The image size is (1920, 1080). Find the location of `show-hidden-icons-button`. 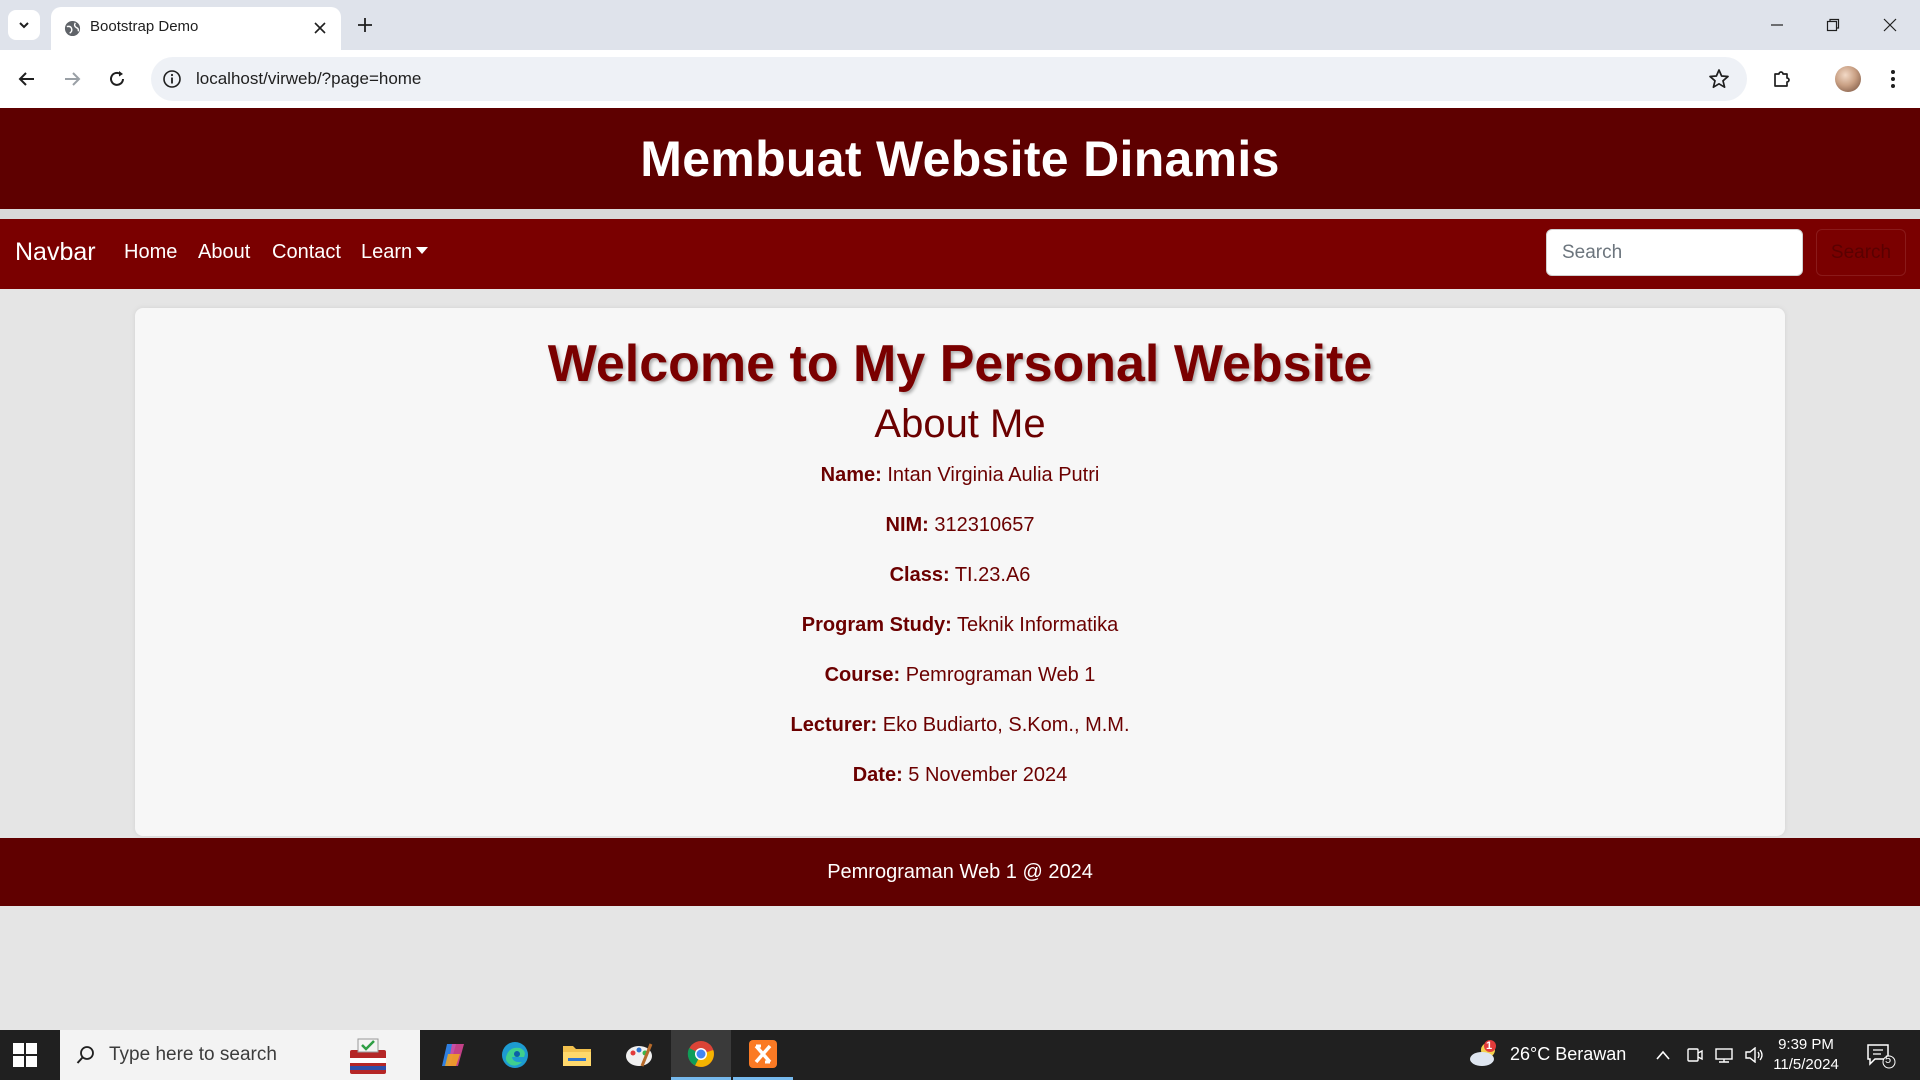

show-hidden-icons-button is located at coordinates (1663, 1055).